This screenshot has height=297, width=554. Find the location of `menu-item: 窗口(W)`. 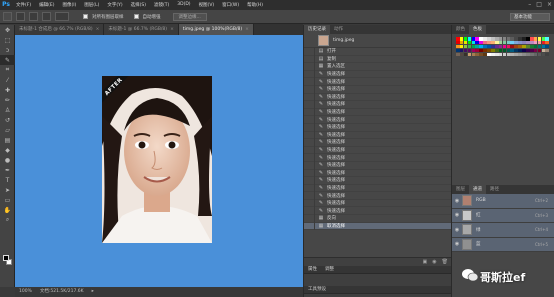

menu-item: 窗口(W) is located at coordinates (230, 5).